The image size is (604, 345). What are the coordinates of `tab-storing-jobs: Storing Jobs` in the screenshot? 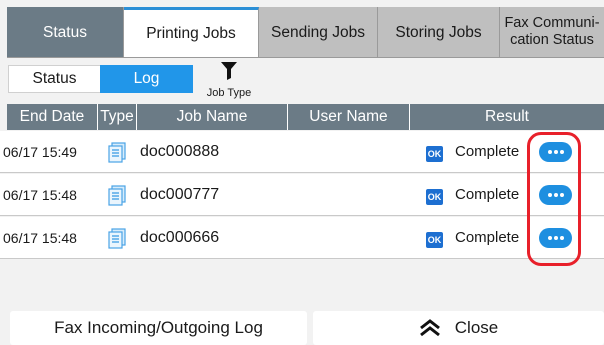 It's located at (439, 32).